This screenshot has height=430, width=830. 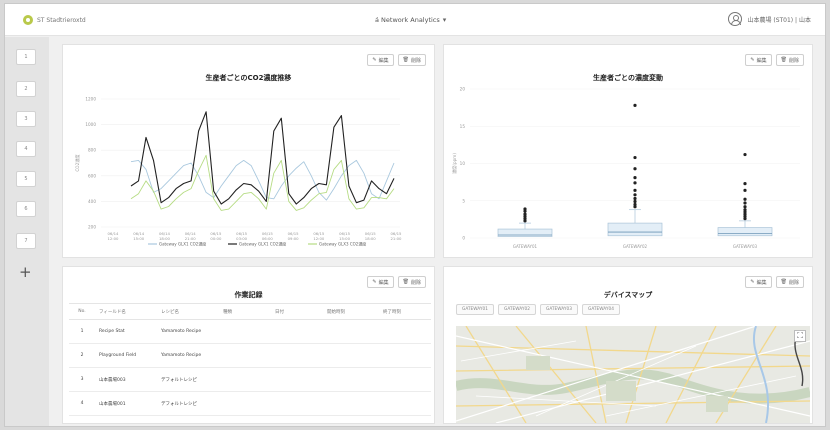 What do you see at coordinates (82, 355) in the screenshot?
I see `row-number: 2` at bounding box center [82, 355].